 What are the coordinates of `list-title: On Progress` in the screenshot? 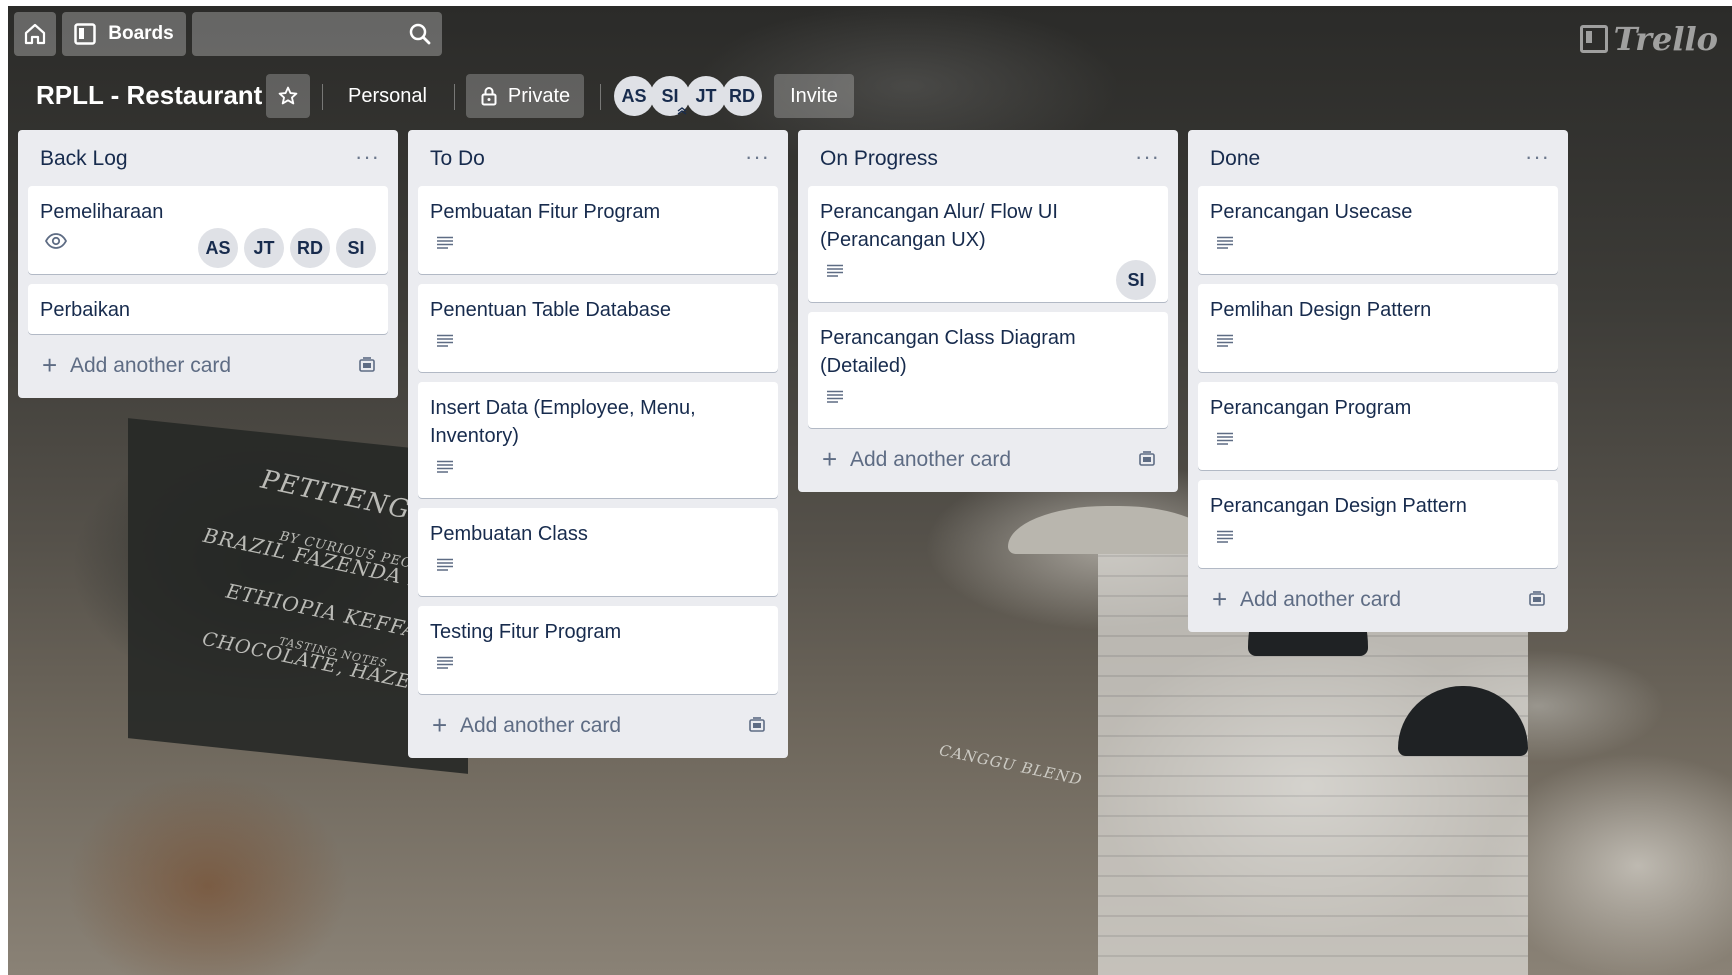 It's located at (879, 159).